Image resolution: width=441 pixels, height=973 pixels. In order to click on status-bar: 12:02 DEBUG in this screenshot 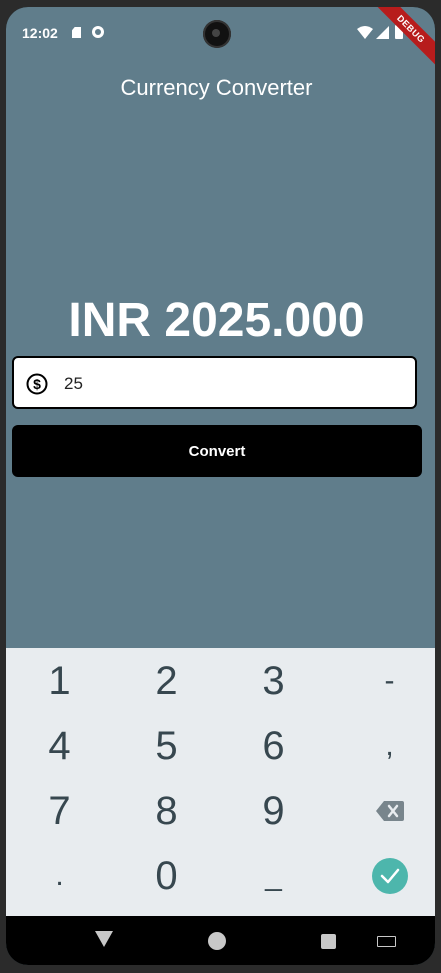, I will do `click(220, 39)`.